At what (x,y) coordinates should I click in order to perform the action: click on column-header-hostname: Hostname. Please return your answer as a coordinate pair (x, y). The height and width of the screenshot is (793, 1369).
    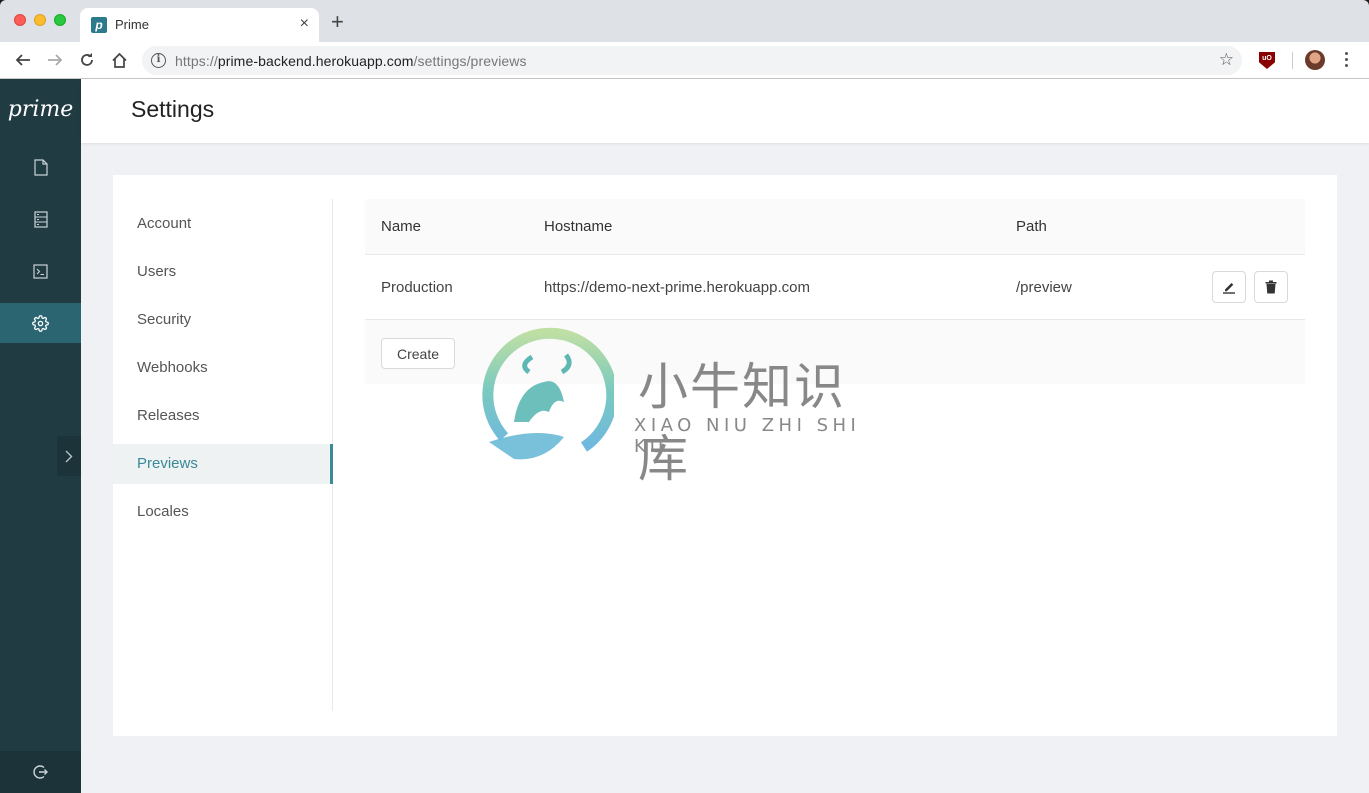
    Looking at the image, I should click on (578, 226).